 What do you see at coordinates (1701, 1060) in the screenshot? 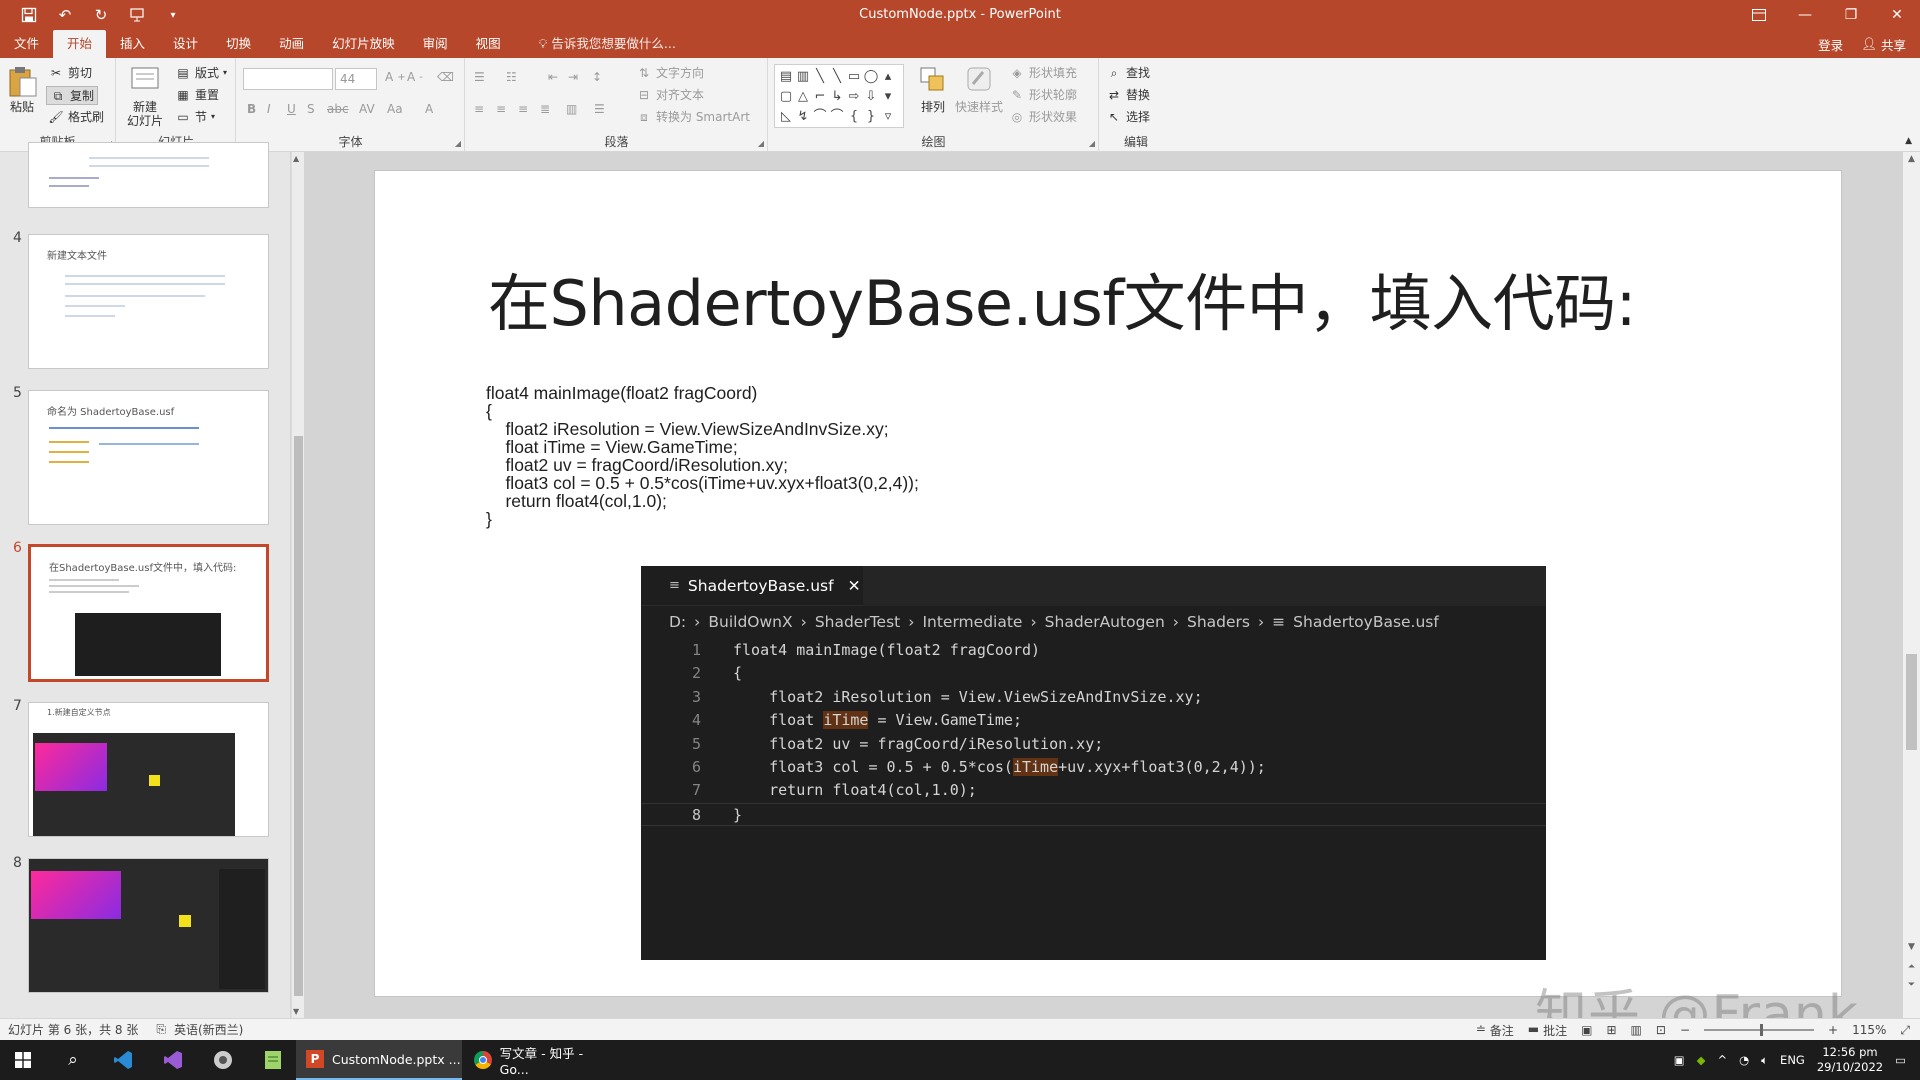
I see `nvidia-icon: ◆` at bounding box center [1701, 1060].